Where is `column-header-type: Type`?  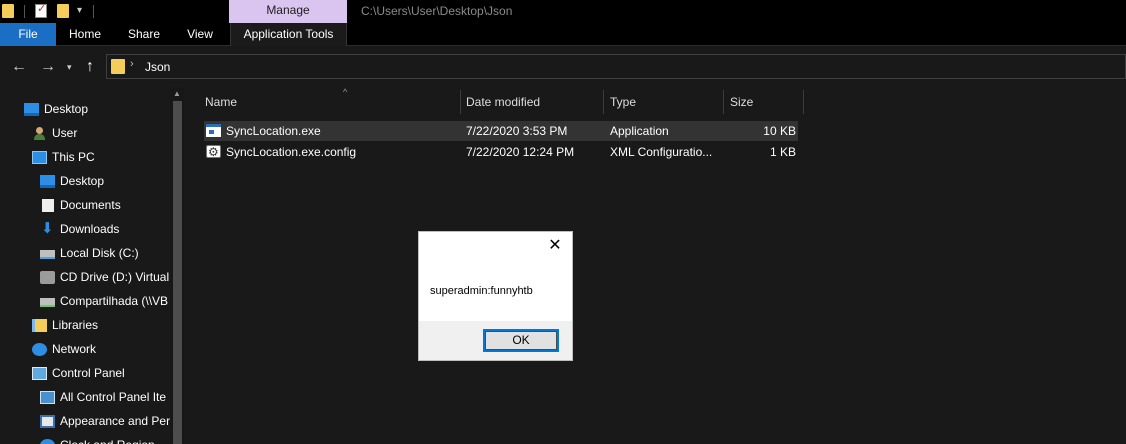 column-header-type: Type is located at coordinates (666, 102).